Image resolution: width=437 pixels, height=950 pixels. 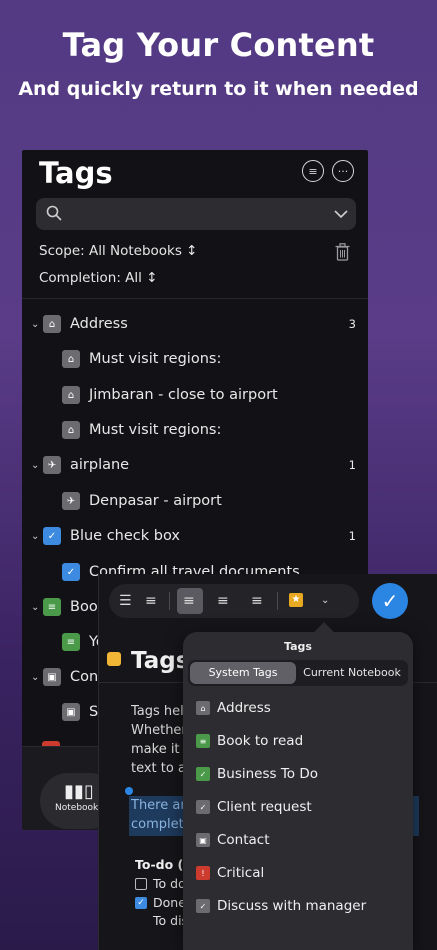 I want to click on align-center-icon: ≡, so click(x=223, y=601).